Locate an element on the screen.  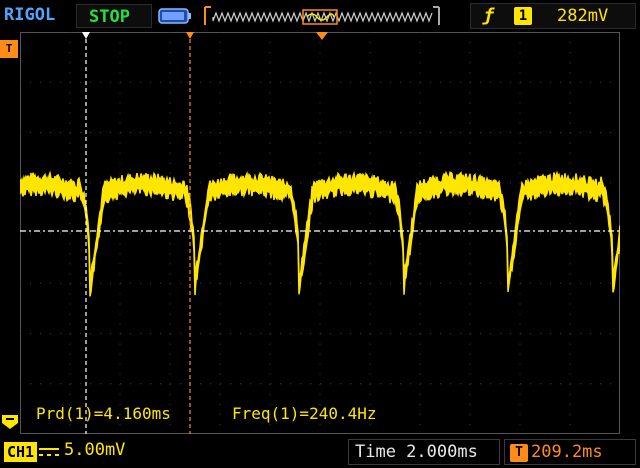
timebase-setting: Time 2.000ms is located at coordinates (424, 452).